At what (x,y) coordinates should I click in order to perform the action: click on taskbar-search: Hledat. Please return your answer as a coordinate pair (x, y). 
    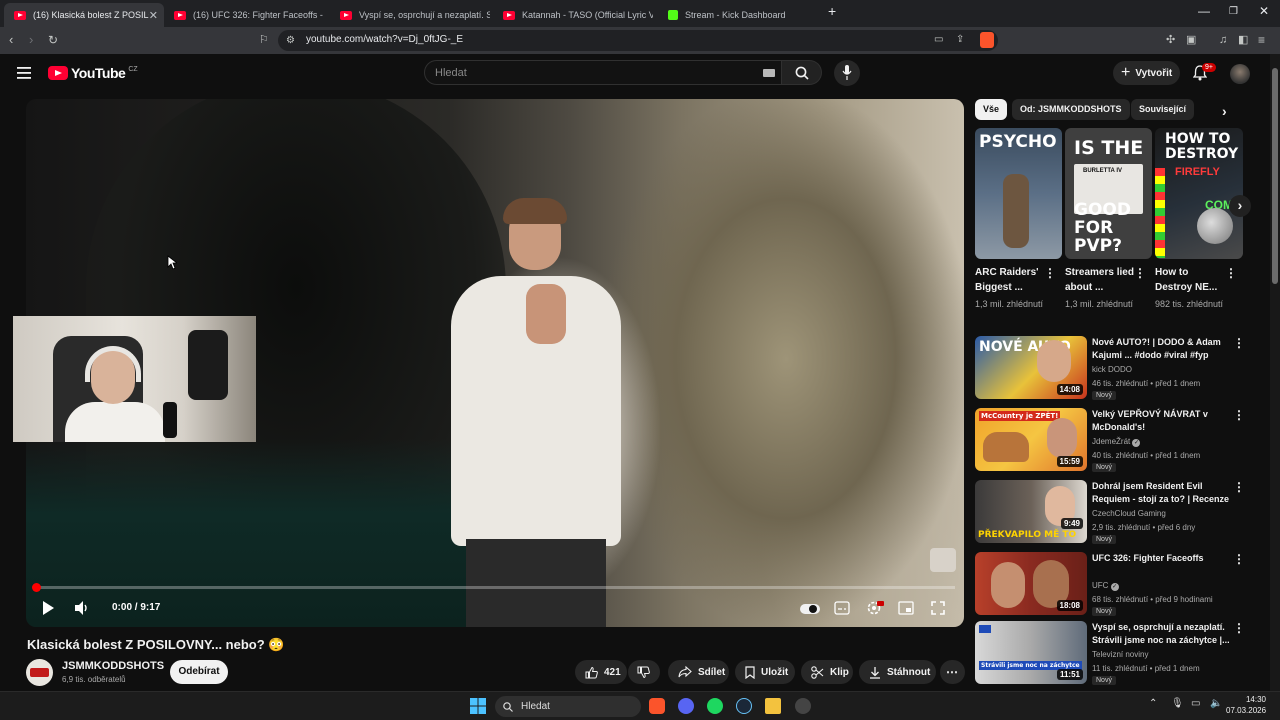
    Looking at the image, I should click on (568, 706).